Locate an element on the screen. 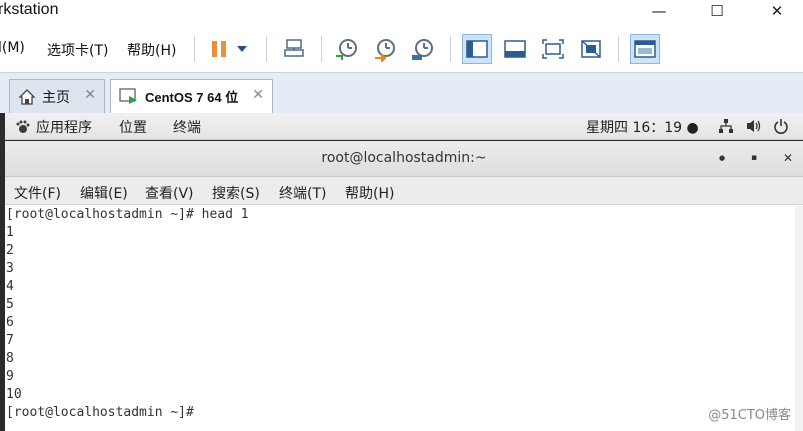 The height and width of the screenshot is (431, 803). output-line: 6 is located at coordinates (10, 322).